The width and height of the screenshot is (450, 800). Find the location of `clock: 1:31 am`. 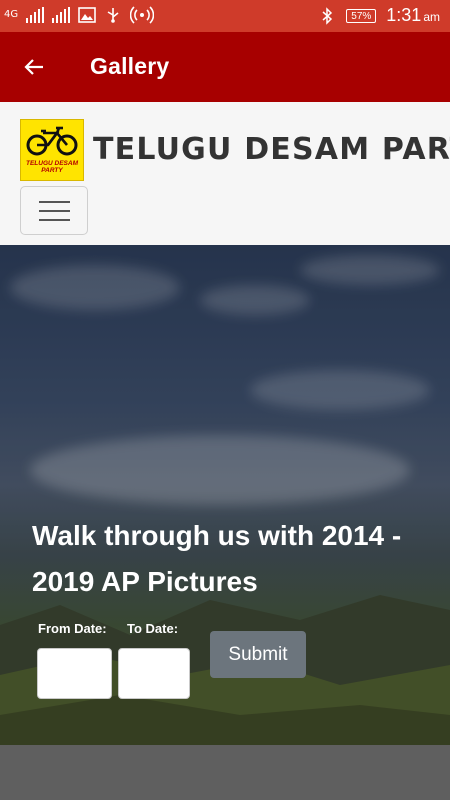

clock: 1:31 am is located at coordinates (413, 16).